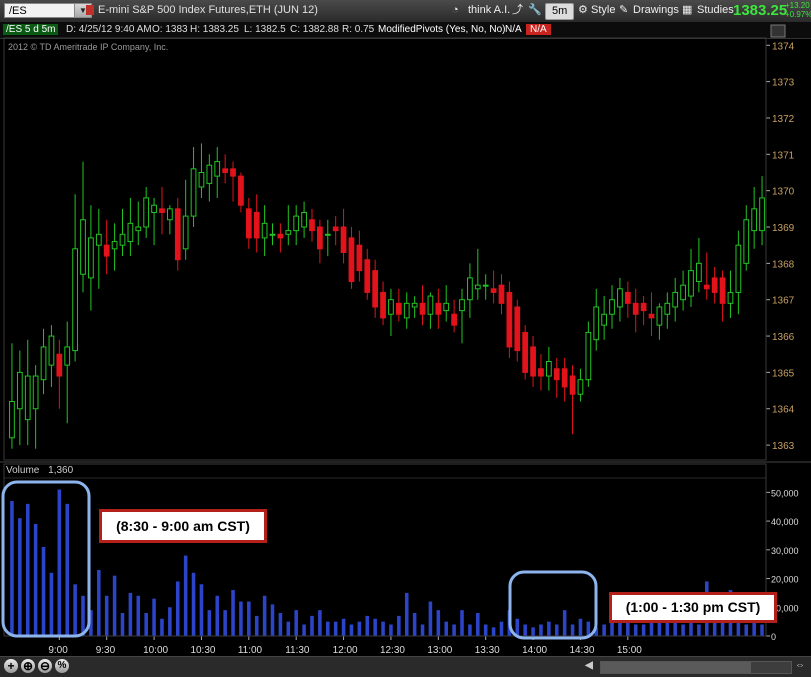 The height and width of the screenshot is (677, 811). What do you see at coordinates (62, 666) in the screenshot?
I see `percent-icon: %` at bounding box center [62, 666].